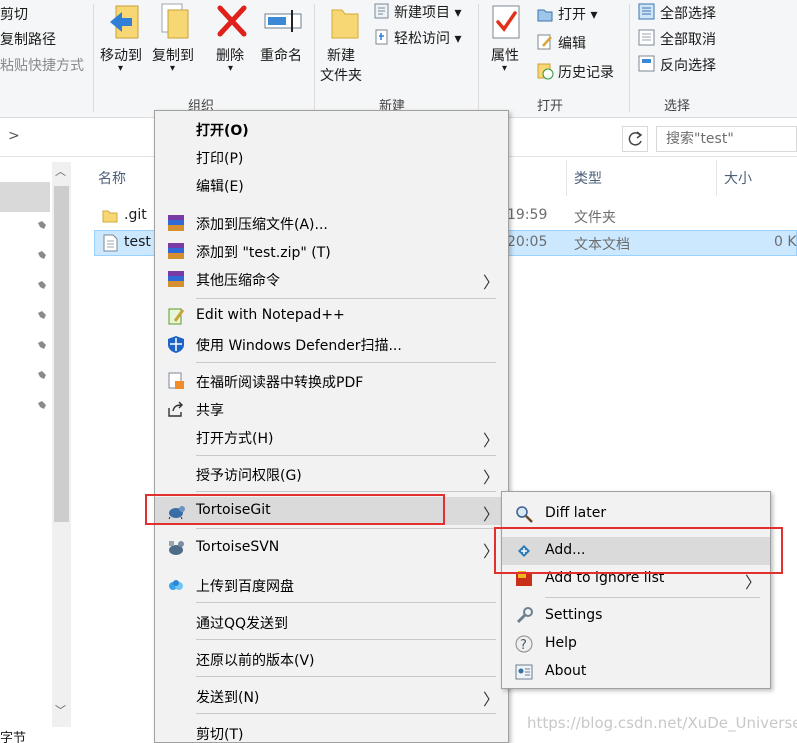 The height and width of the screenshot is (743, 797). Describe the element at coordinates (41, 316) in the screenshot. I see `pin-icons` at that location.